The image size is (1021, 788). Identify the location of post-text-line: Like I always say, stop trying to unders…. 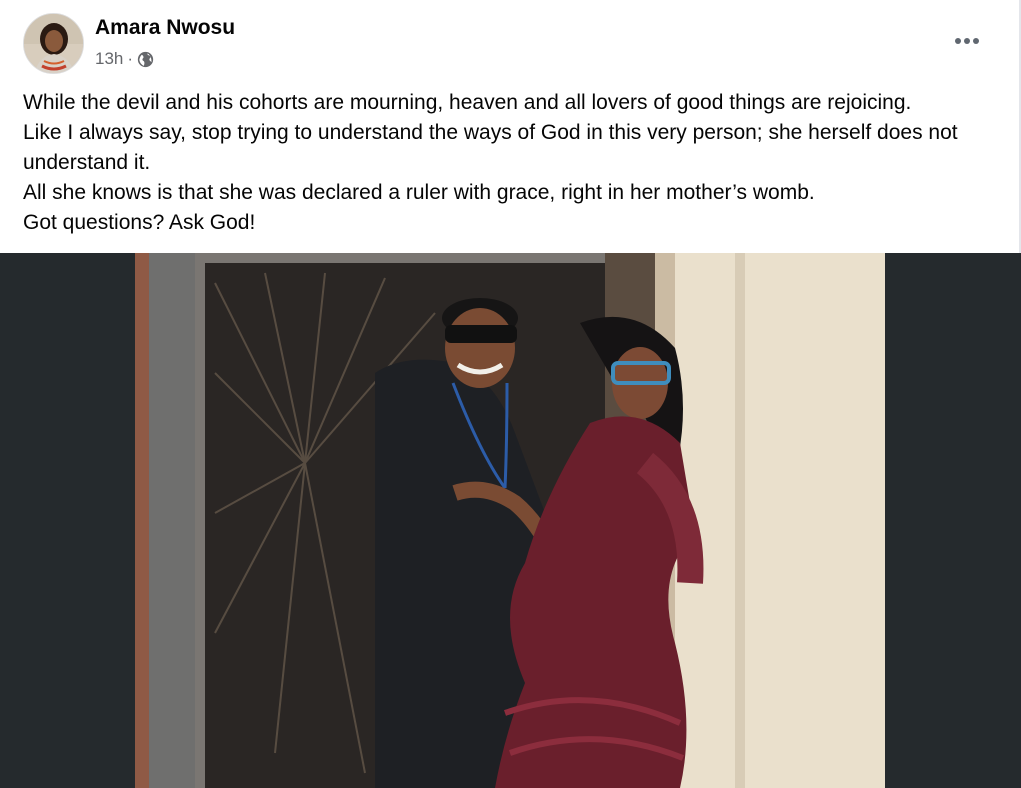
(490, 147).